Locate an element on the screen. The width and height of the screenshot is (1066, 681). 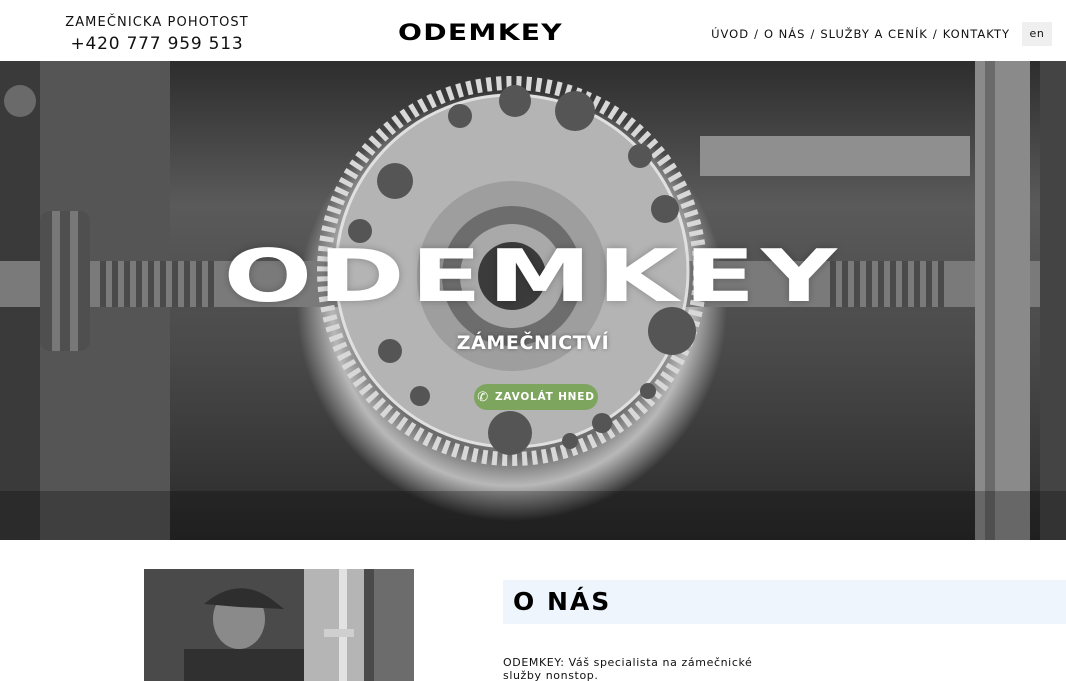
nav-item-sluzby-a-cenik: SLUŽBY A CENÍK is located at coordinates (874, 34).